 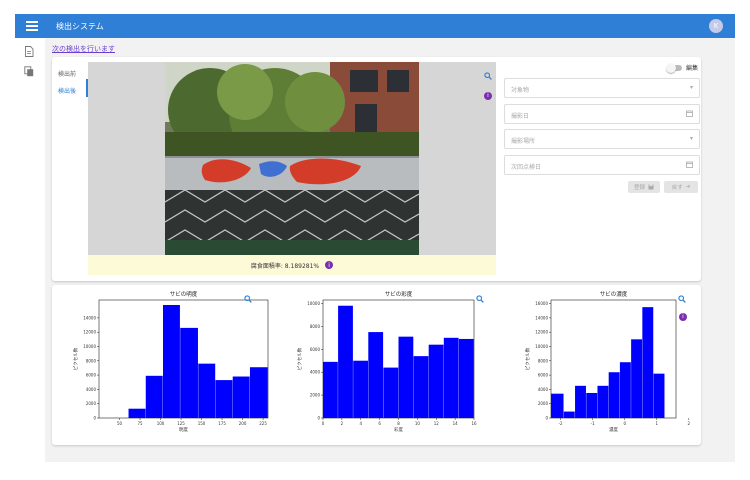 What do you see at coordinates (399, 294) in the screenshot?
I see `chart-title: サビの彩度` at bounding box center [399, 294].